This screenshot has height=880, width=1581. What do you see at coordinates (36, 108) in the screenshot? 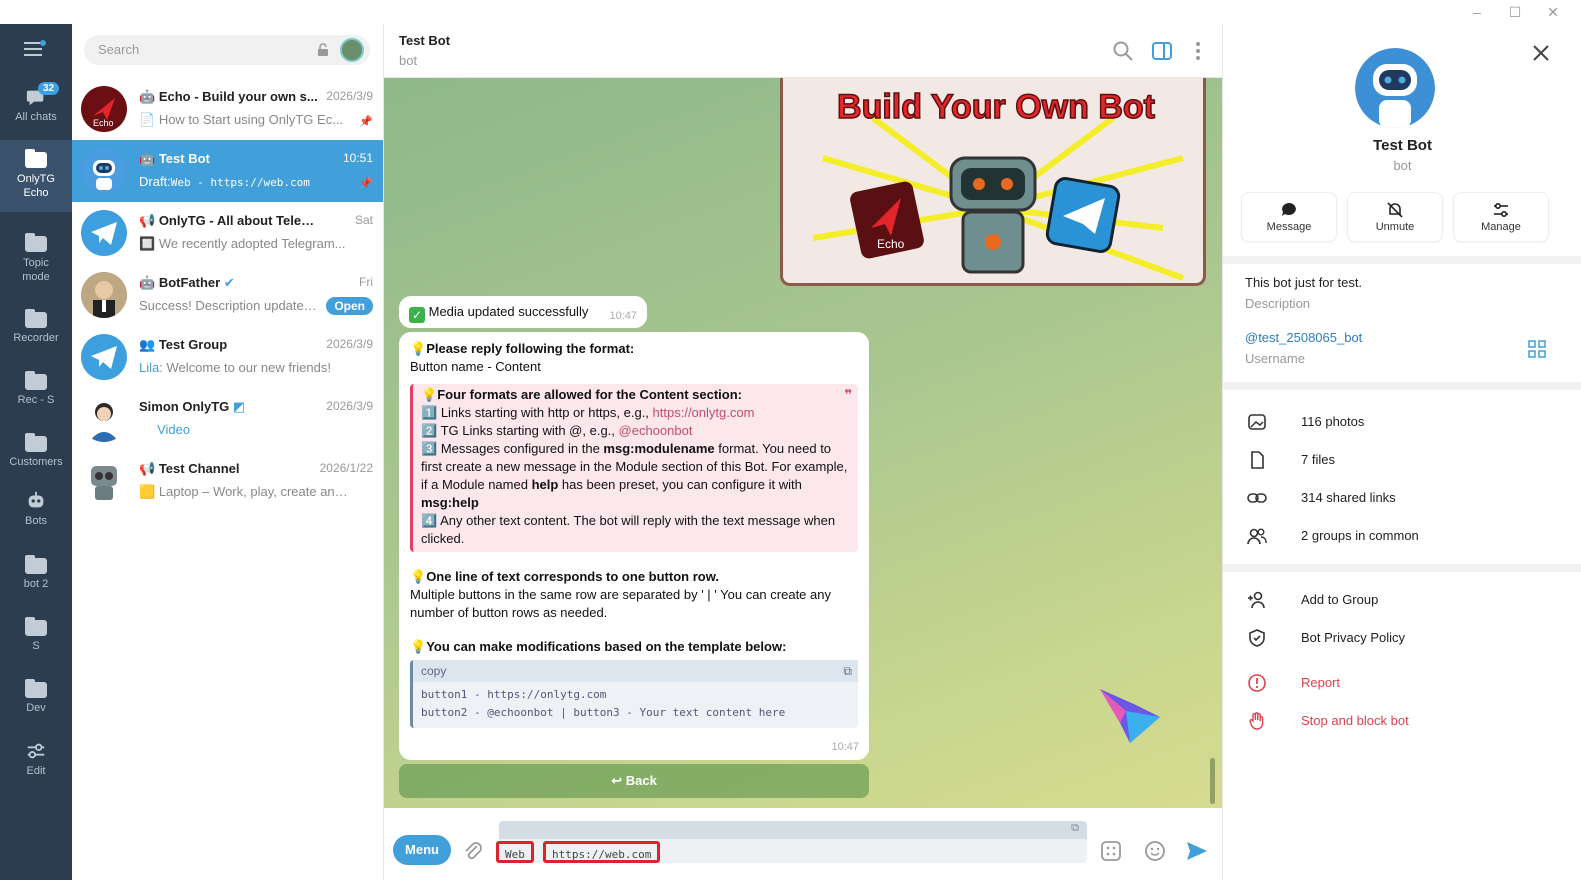
I see `folder-all-chats: 32 All chats` at bounding box center [36, 108].